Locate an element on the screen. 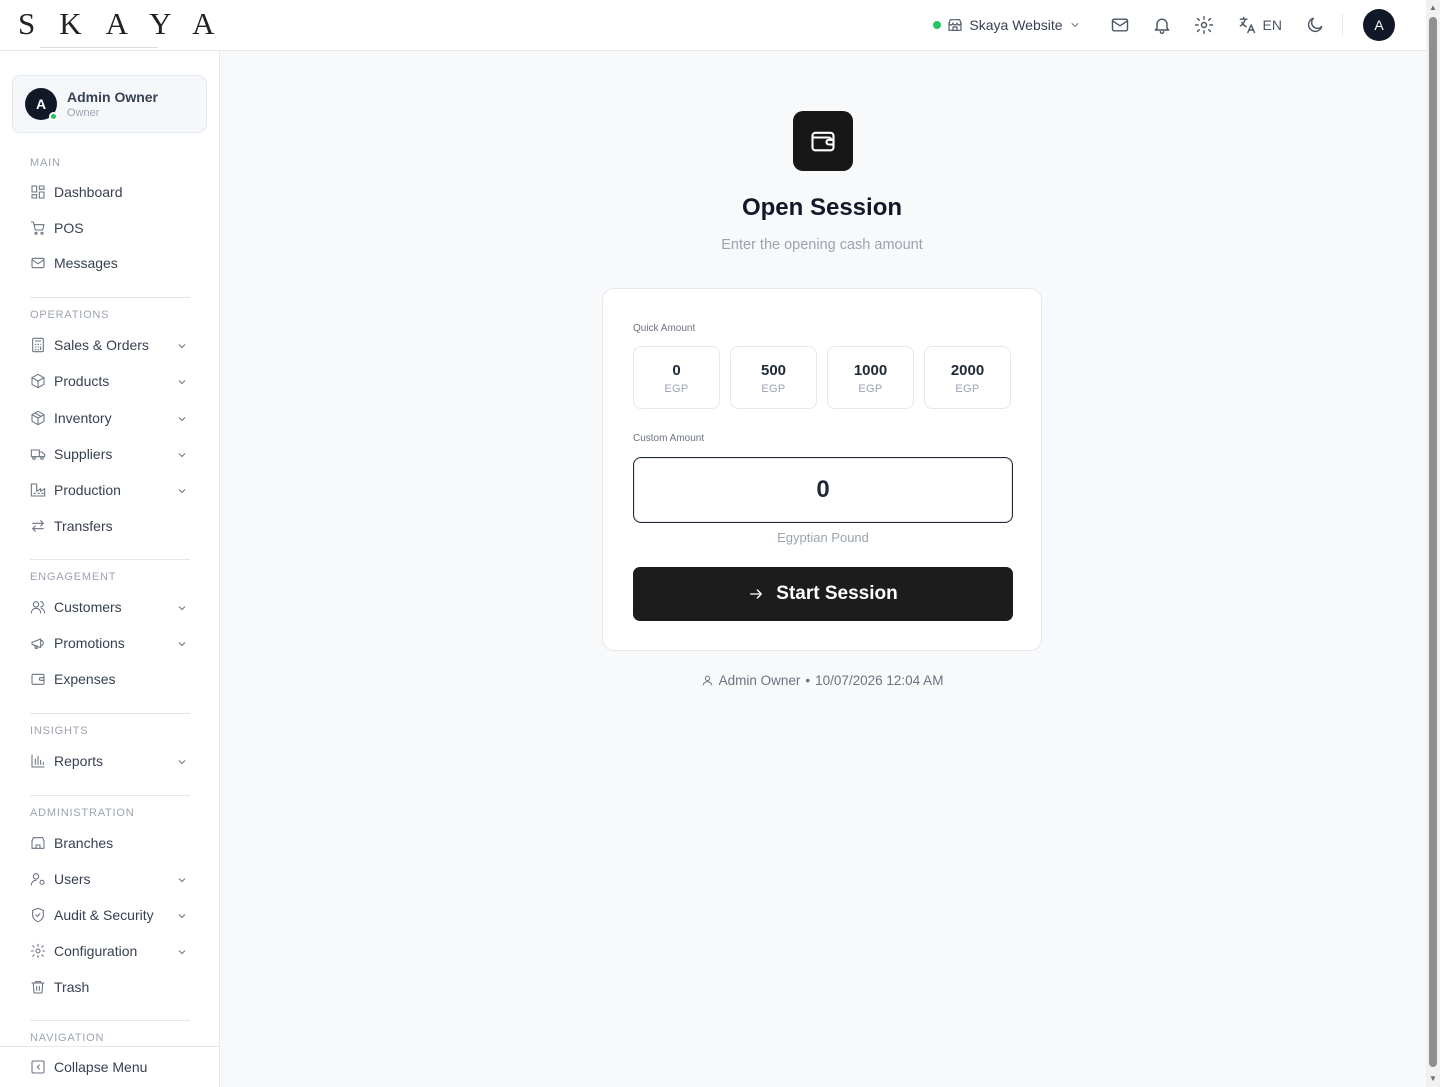  sidebar-item-trash: Trash is located at coordinates (110, 987).